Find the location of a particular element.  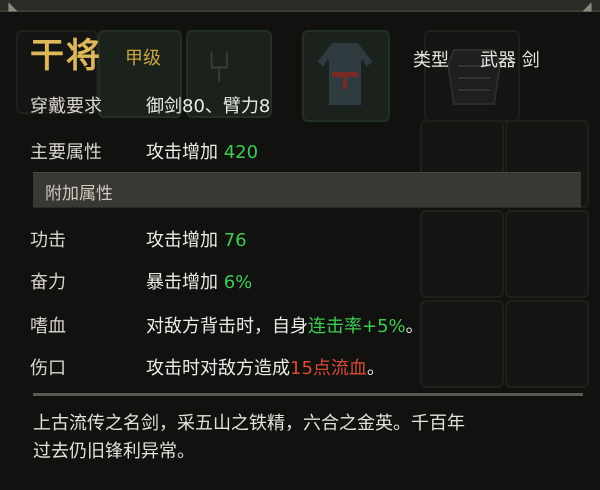

trait-text: 对敌方背击时，自身连击率+5%。 is located at coordinates (285, 326).